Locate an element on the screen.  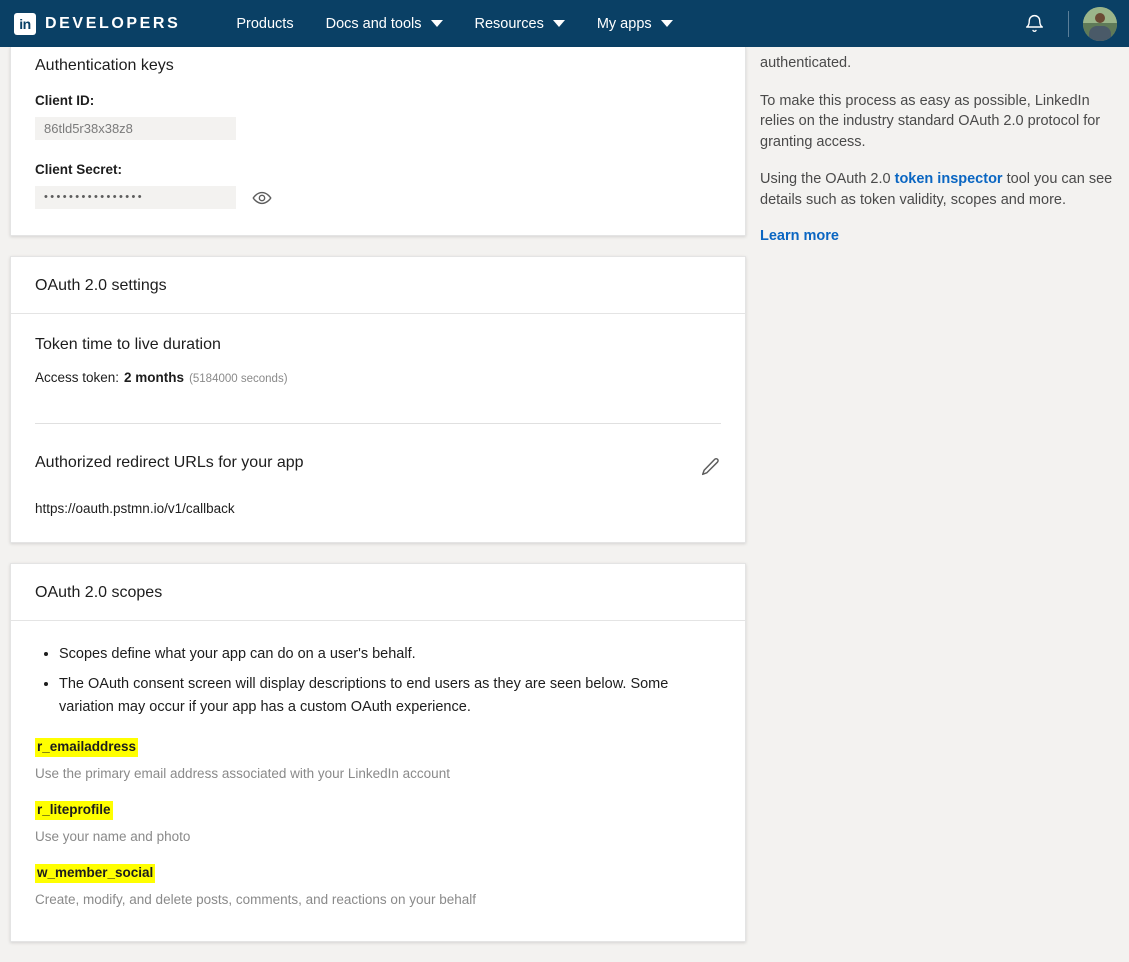
avatar is located at coordinates (1100, 23).